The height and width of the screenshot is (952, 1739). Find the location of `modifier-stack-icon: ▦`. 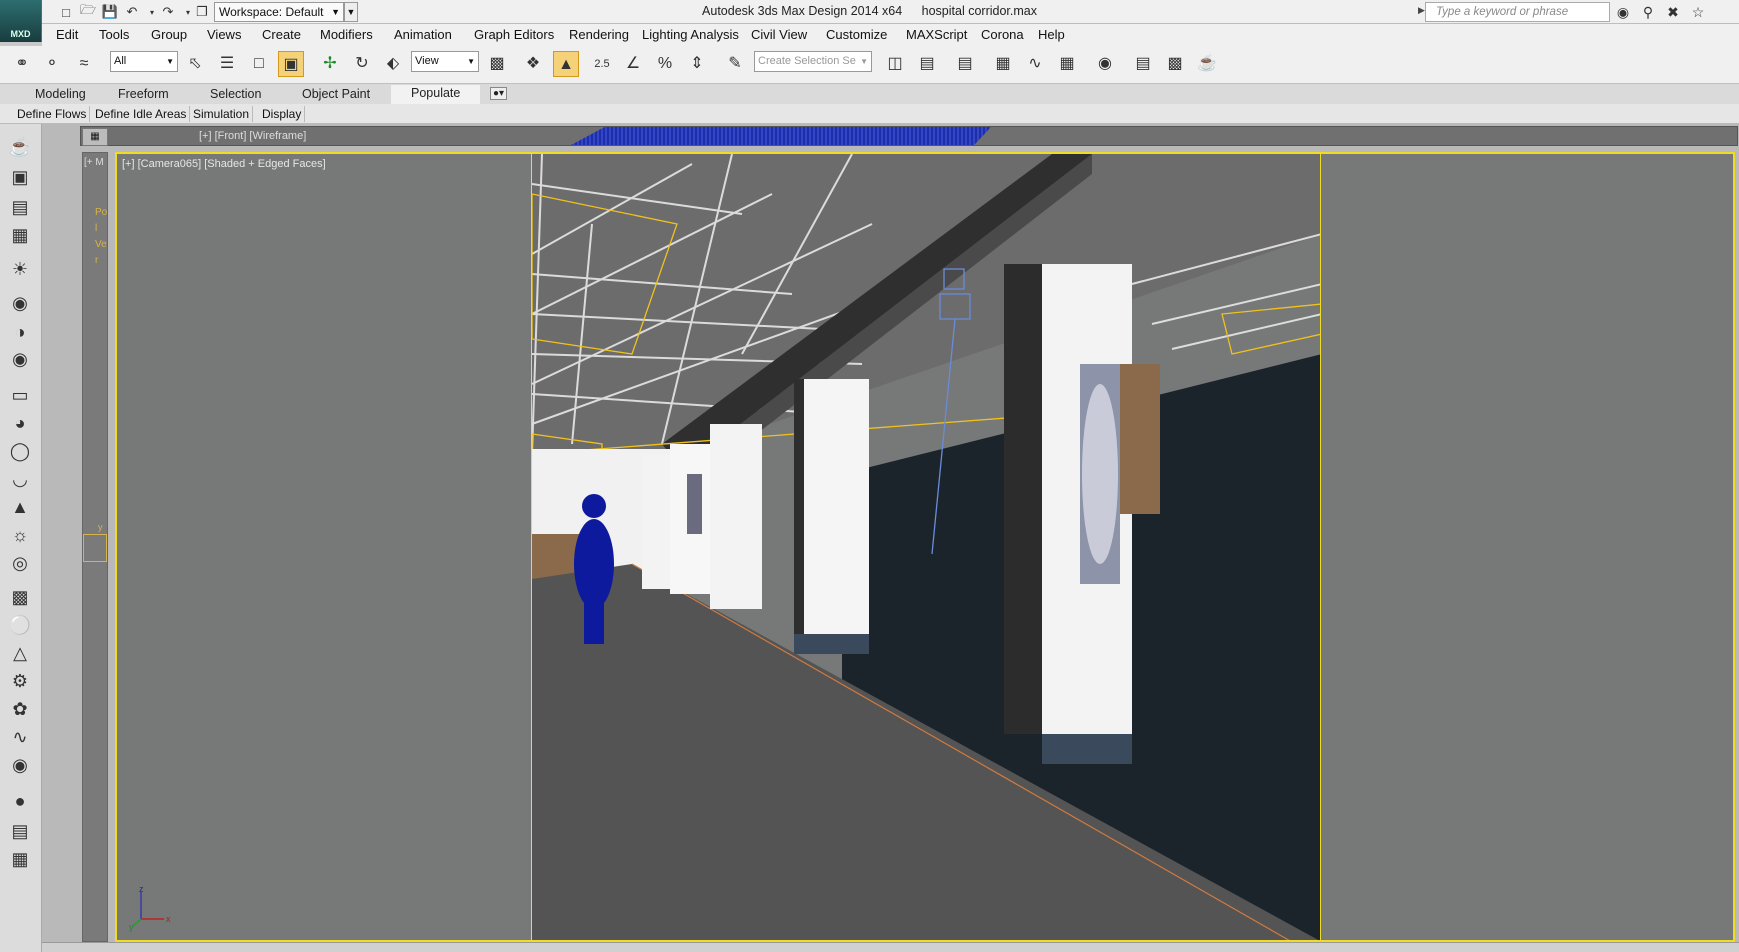

modifier-stack-icon: ▦ is located at coordinates (20, 859).